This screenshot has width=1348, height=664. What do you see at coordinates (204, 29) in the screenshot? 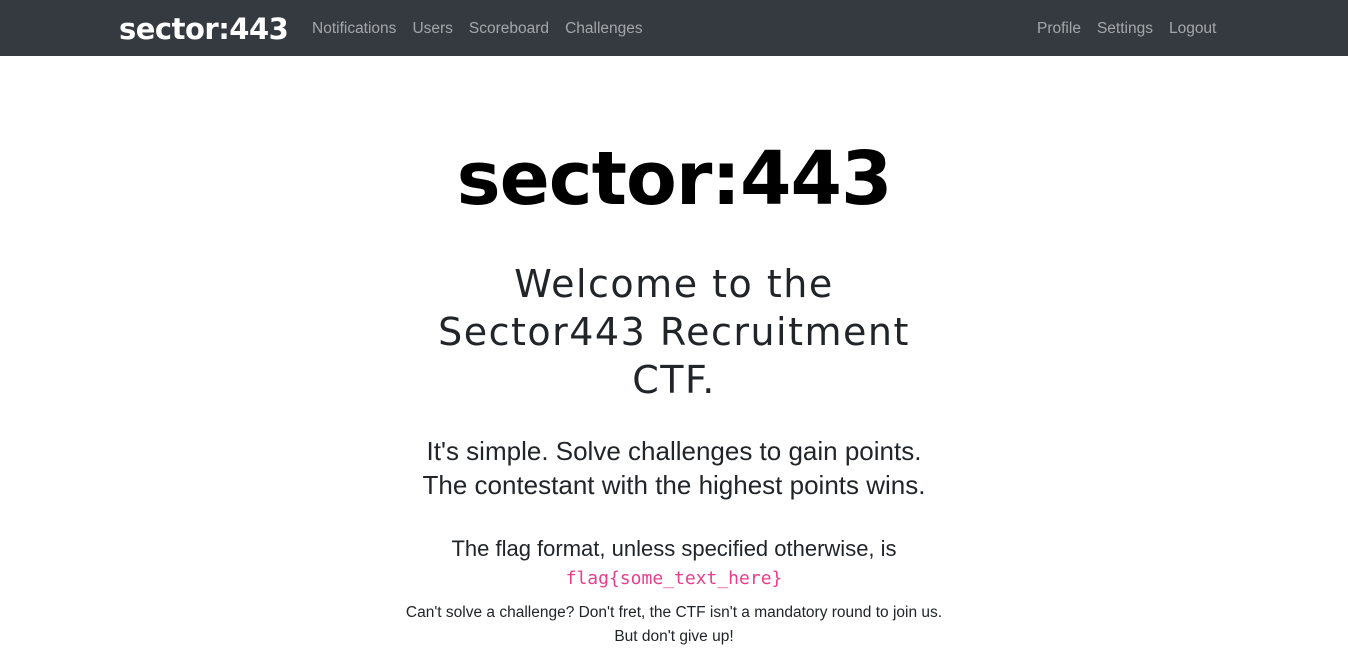
I see `brand-logo-link: sector:443` at bounding box center [204, 29].